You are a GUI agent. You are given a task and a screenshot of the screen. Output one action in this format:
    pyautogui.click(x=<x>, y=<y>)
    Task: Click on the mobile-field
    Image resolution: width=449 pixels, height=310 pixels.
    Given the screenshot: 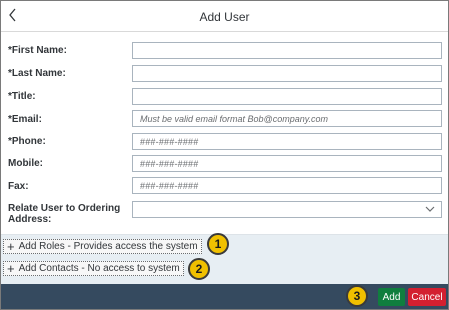 What is the action you would take?
    pyautogui.click(x=287, y=163)
    